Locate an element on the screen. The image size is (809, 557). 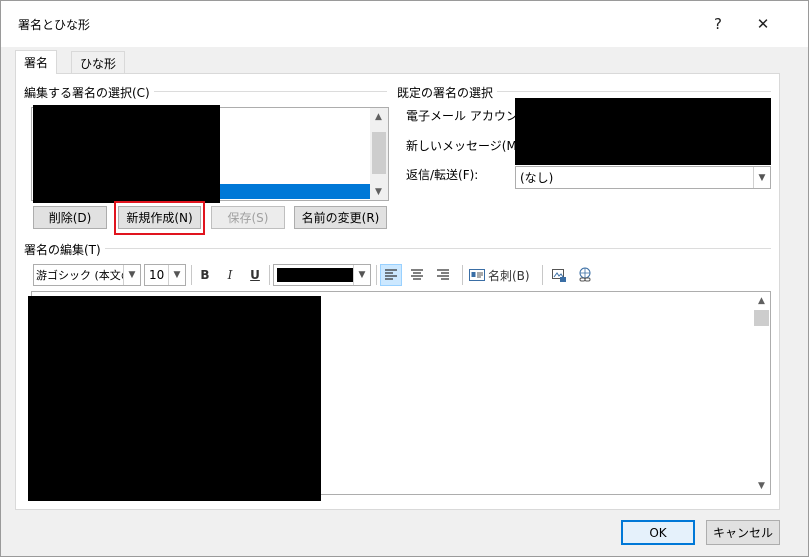
delete-button: 削除(D) is located at coordinates (70, 217).